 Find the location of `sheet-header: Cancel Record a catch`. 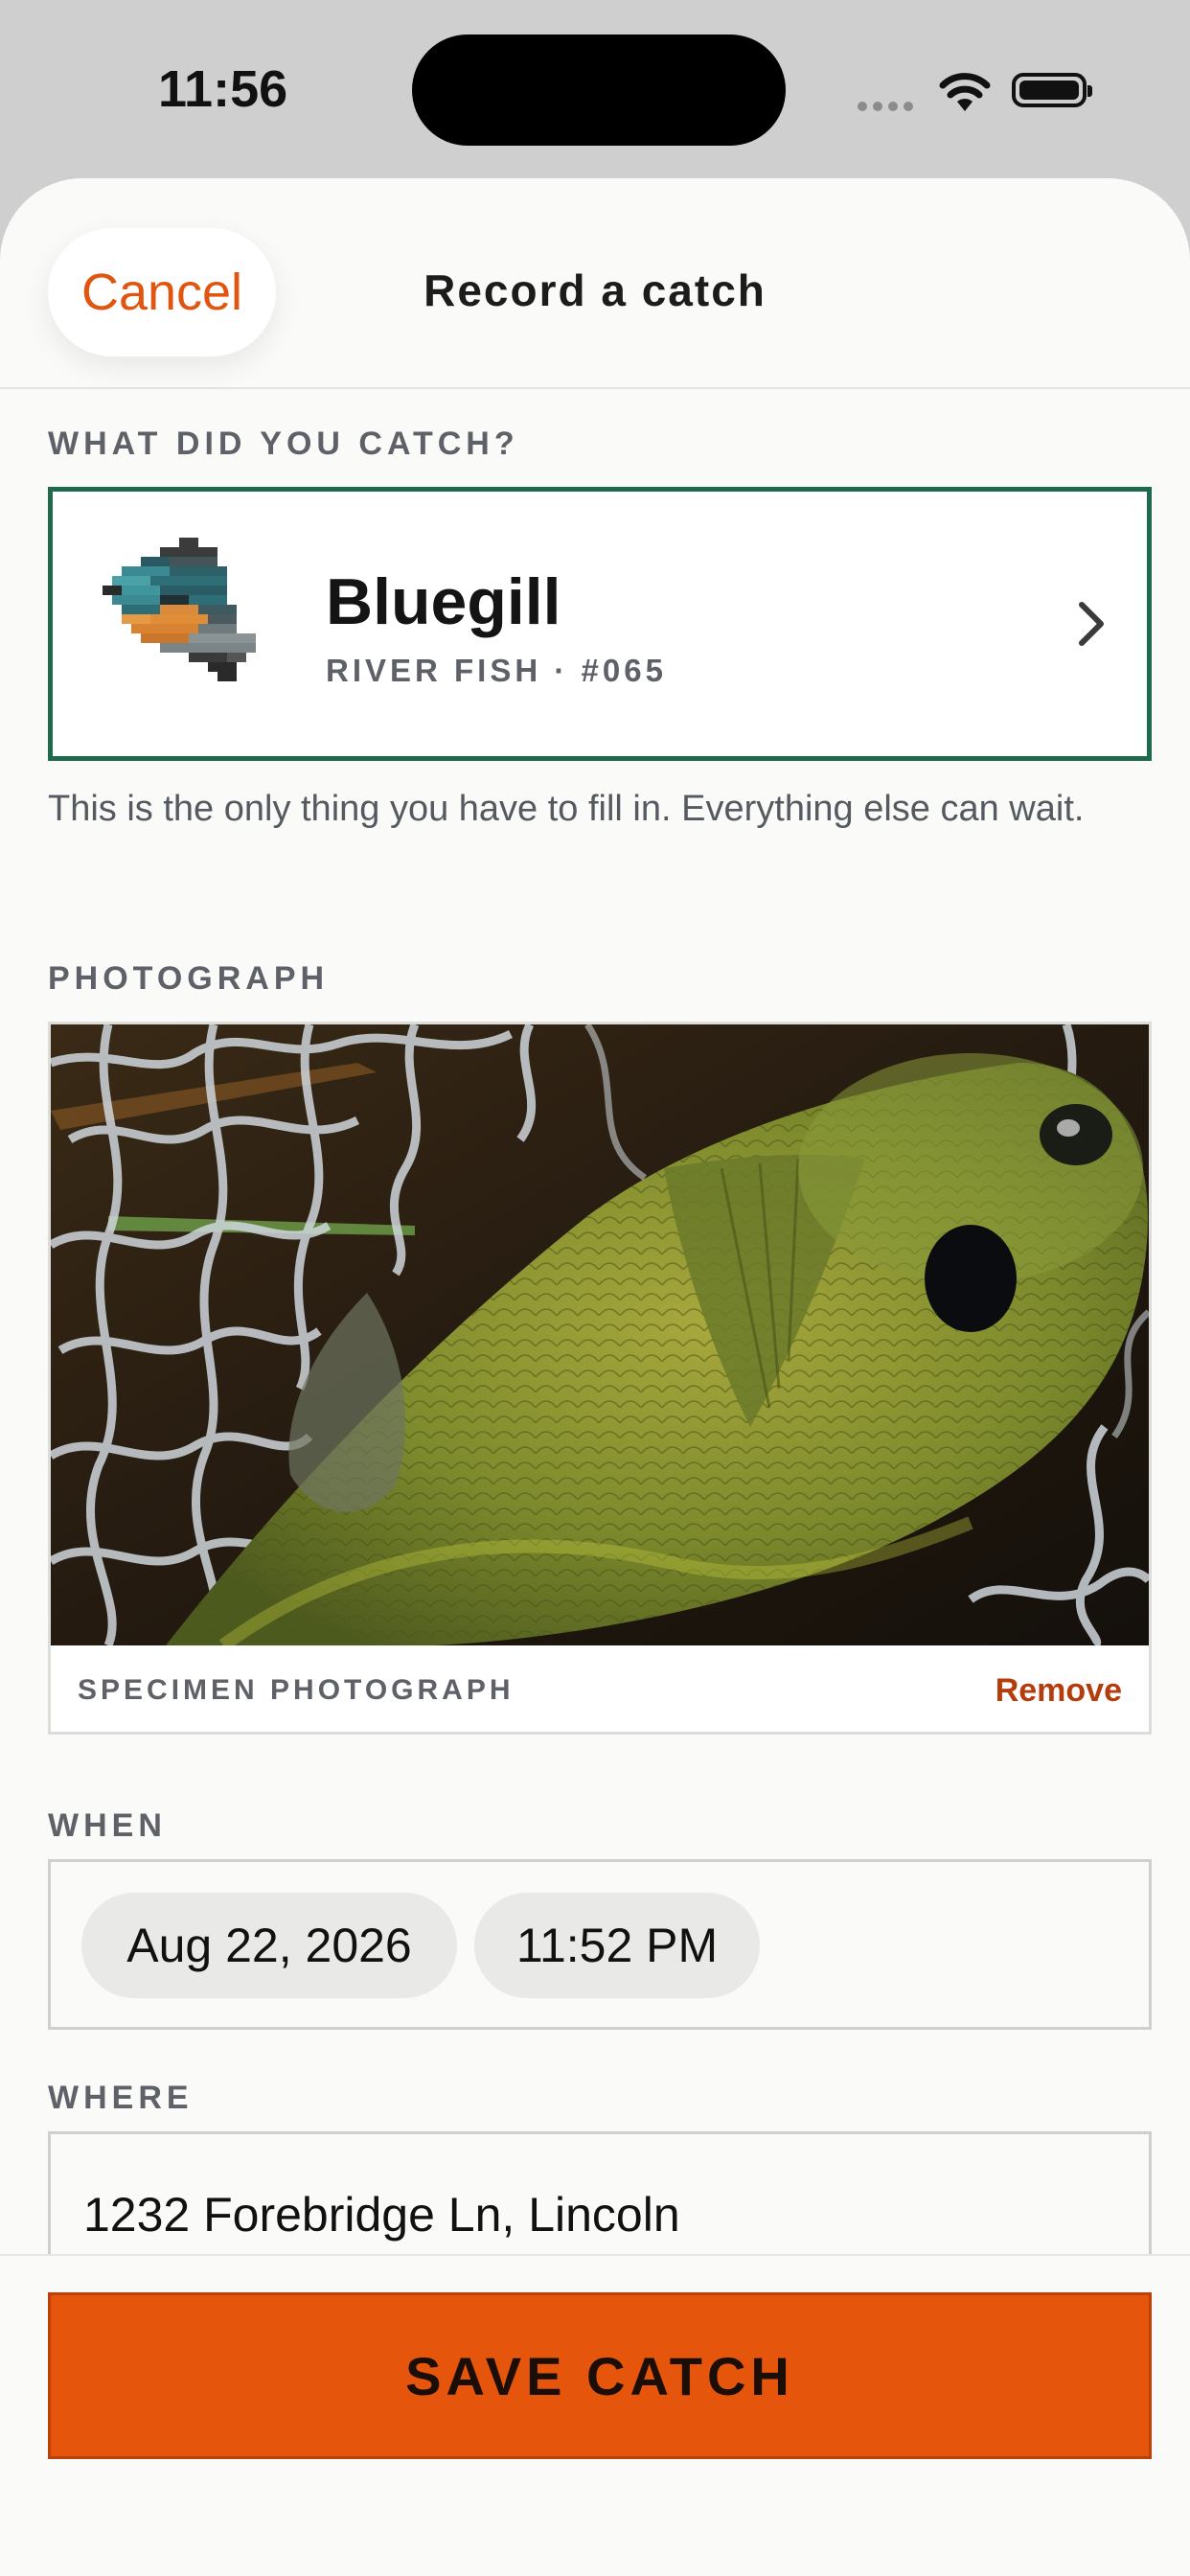

sheet-header: Cancel Record a catch is located at coordinates (595, 283).